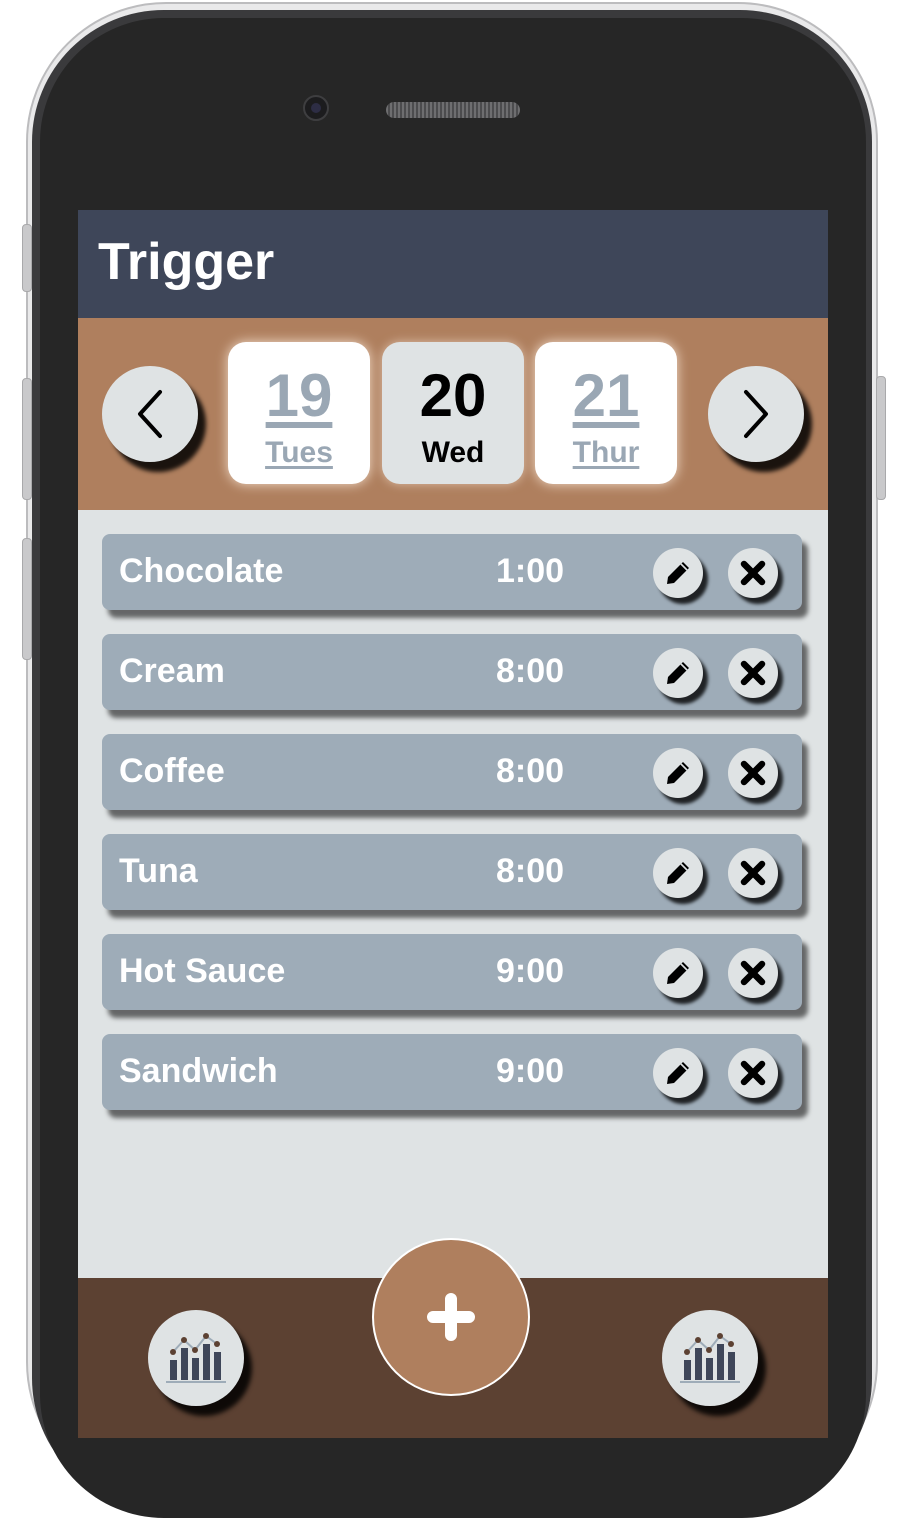 The height and width of the screenshot is (1518, 908). Describe the element at coordinates (27, 599) in the screenshot. I see `volume-down-button` at that location.